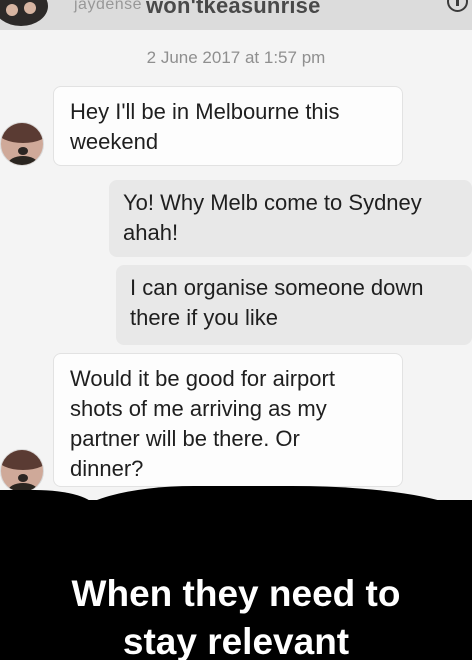 The image size is (472, 660). I want to click on caption-band-curve, so click(273, 503).